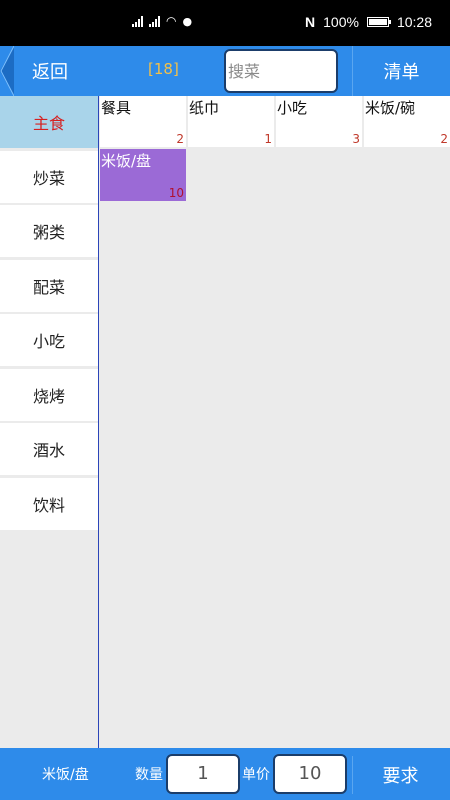 The width and height of the screenshot is (450, 800). What do you see at coordinates (292, 108) in the screenshot?
I see `menu-item-name: 小吃` at bounding box center [292, 108].